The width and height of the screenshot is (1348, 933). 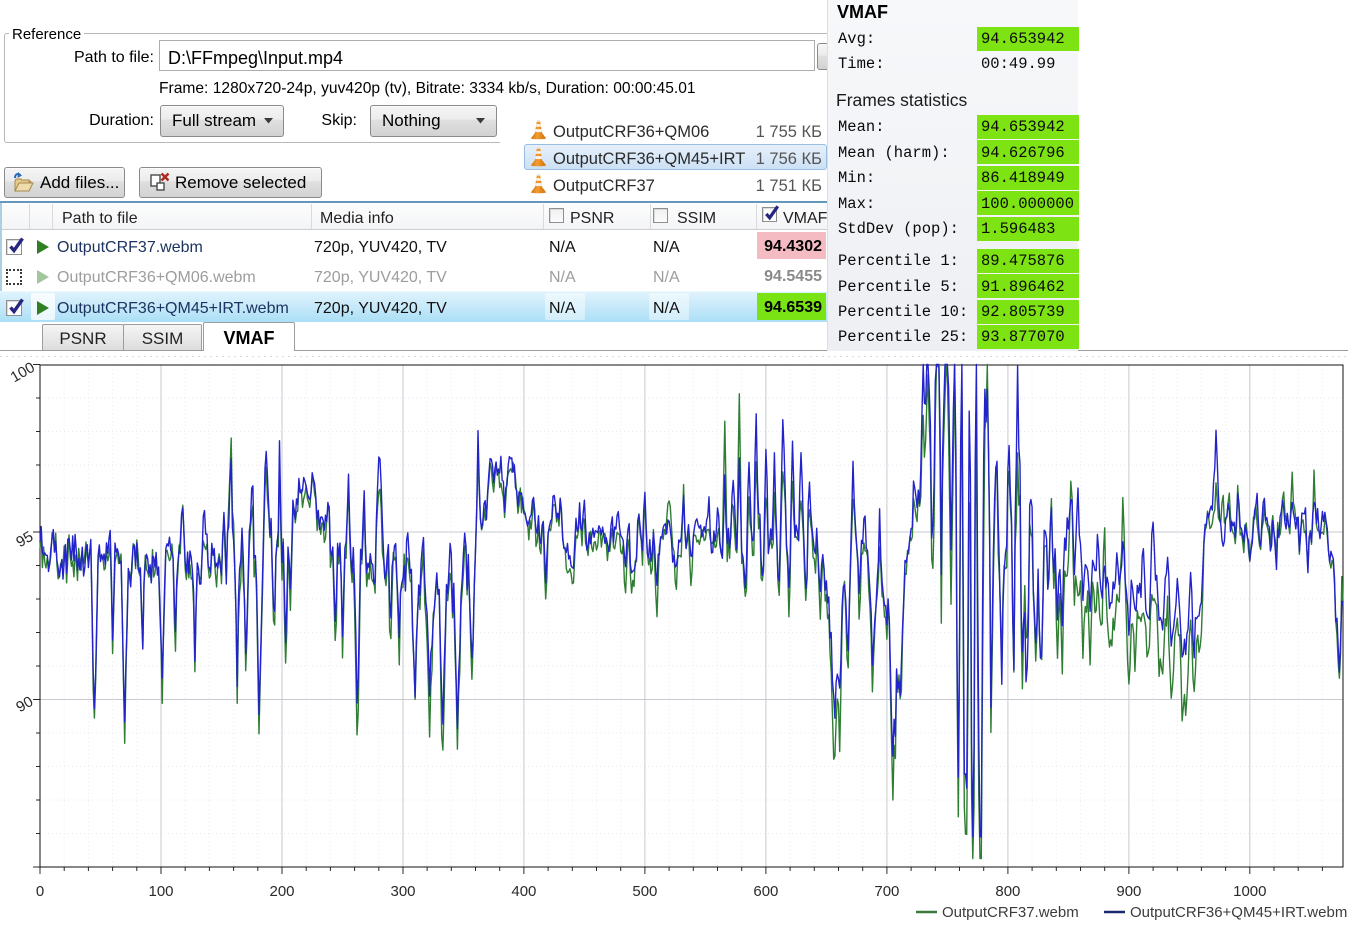 I want to click on svg-text: OutputCRF37.webm, so click(x=1010, y=912).